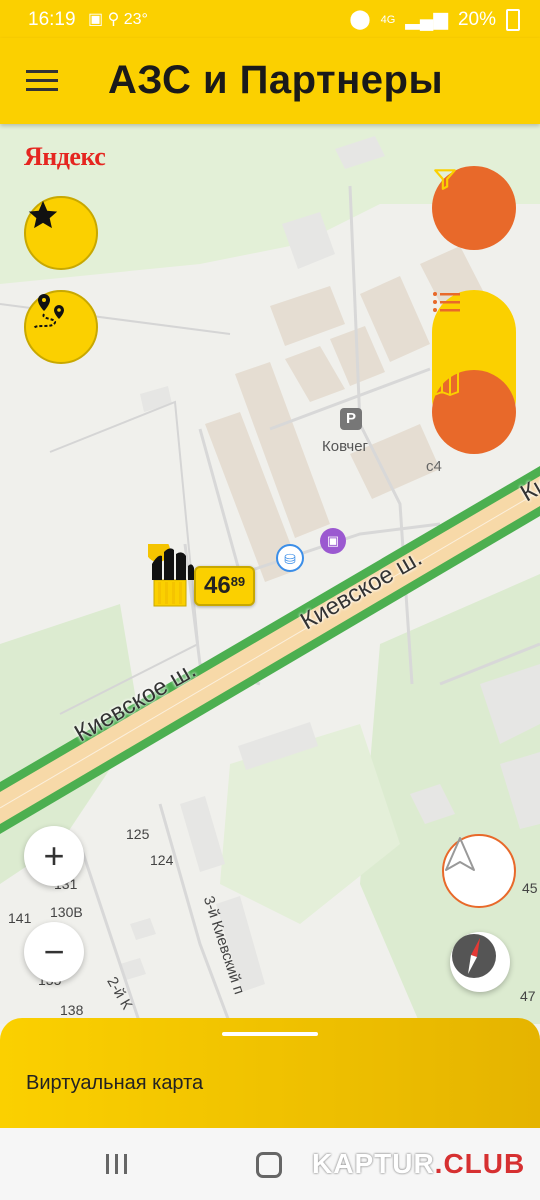  Describe the element at coordinates (217, 585) in the screenshot. I see `fuel-price-rub: 46` at that location.